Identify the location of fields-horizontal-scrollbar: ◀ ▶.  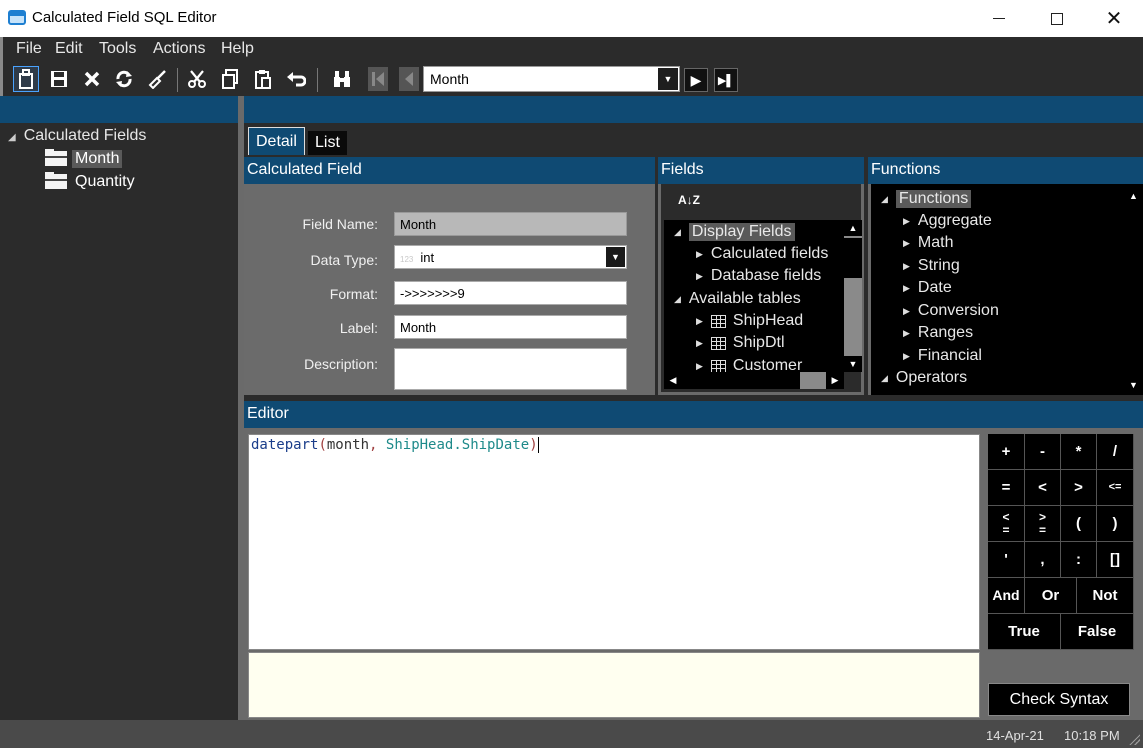
(754, 380).